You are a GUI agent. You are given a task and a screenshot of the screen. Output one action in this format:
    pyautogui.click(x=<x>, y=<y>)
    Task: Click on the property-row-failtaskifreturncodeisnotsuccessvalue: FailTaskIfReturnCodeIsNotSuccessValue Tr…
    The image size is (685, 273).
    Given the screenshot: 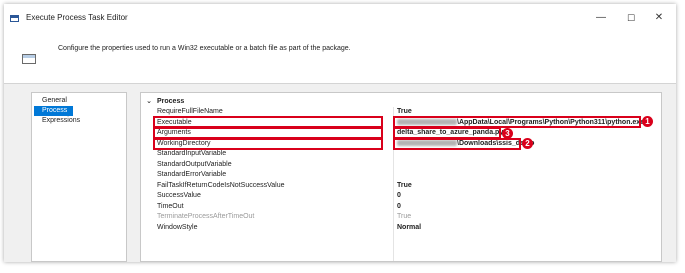 What is the action you would take?
    pyautogui.click(x=401, y=186)
    